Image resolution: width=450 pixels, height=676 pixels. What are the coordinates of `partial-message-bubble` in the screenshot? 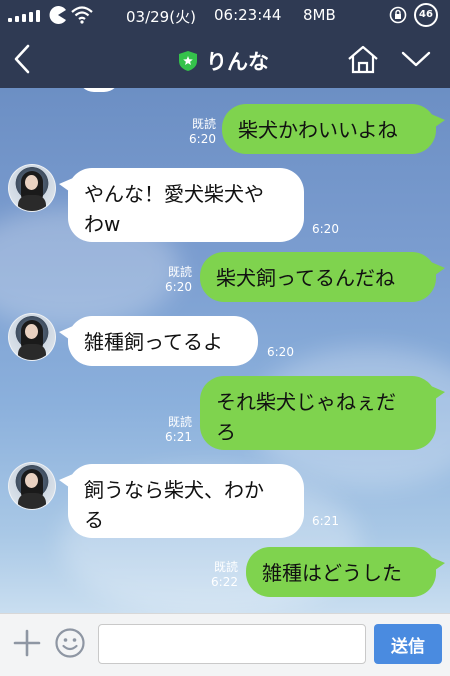 It's located at (99, 90).